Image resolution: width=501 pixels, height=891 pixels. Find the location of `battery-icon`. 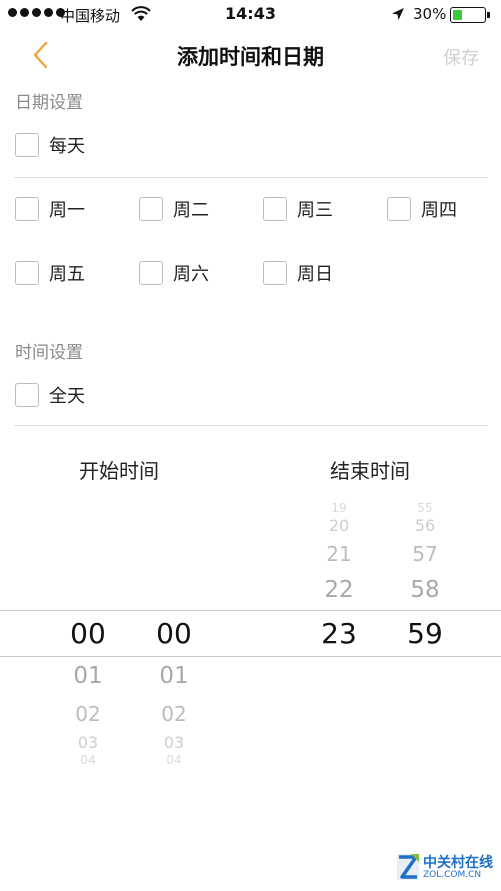

battery-icon is located at coordinates (470, 15).